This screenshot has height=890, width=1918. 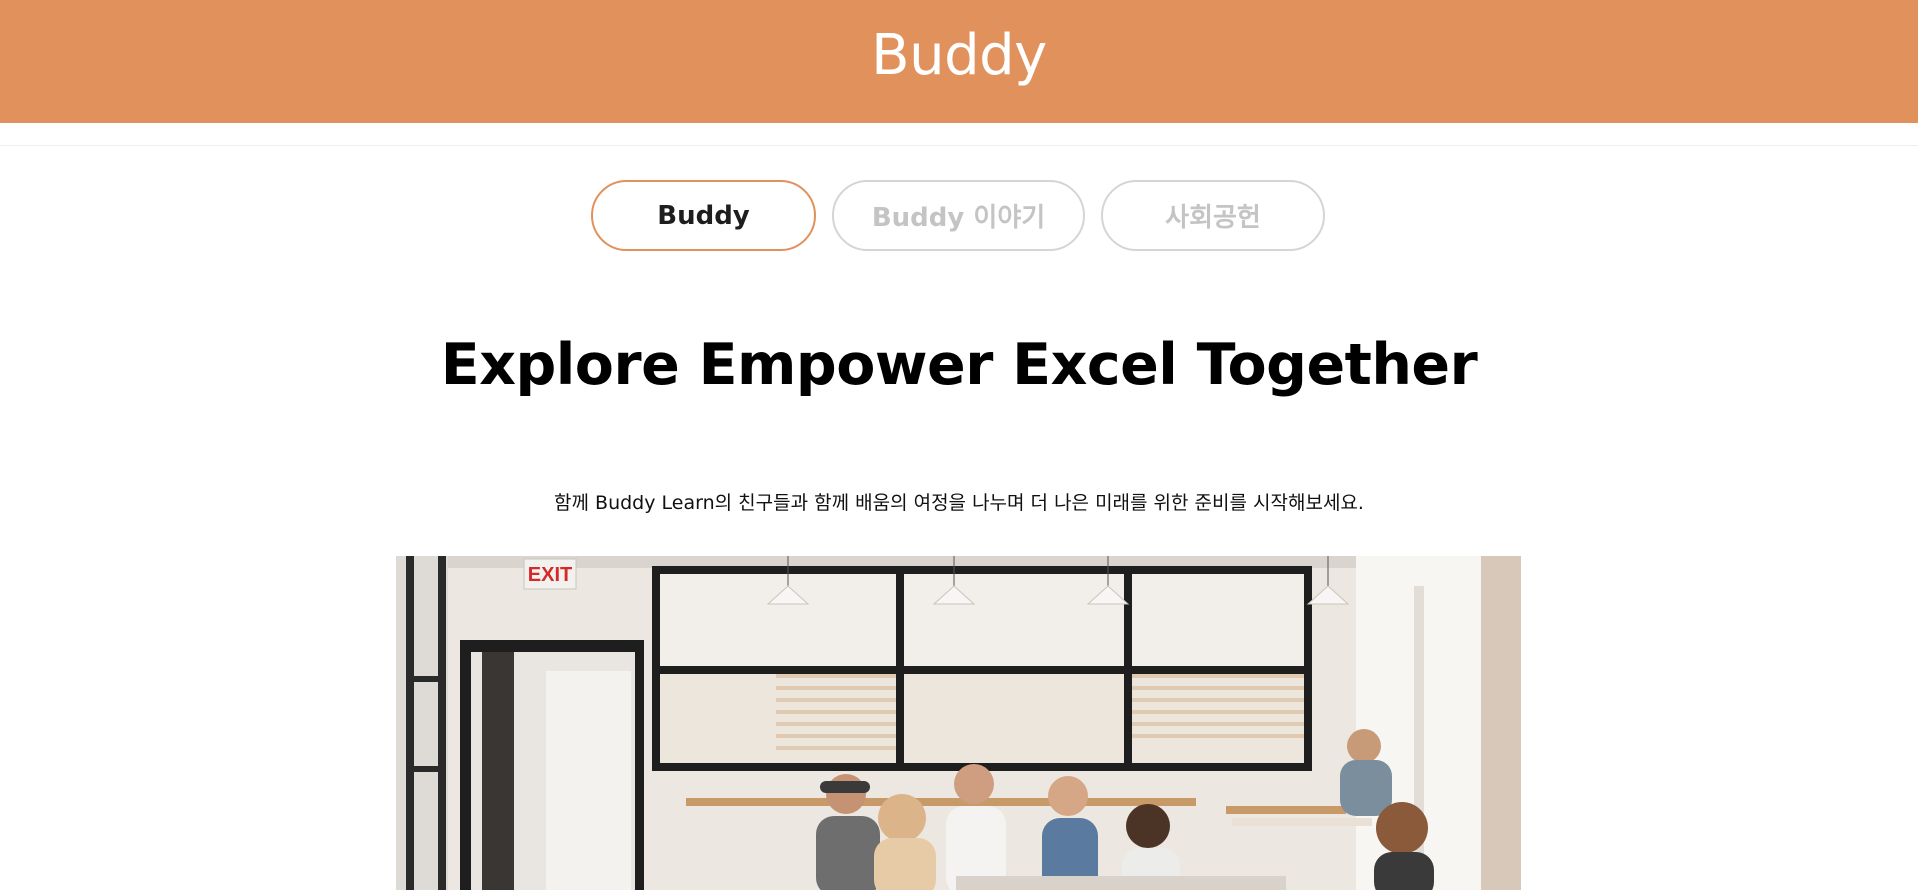 I want to click on site-title: Buddy, so click(x=959, y=55).